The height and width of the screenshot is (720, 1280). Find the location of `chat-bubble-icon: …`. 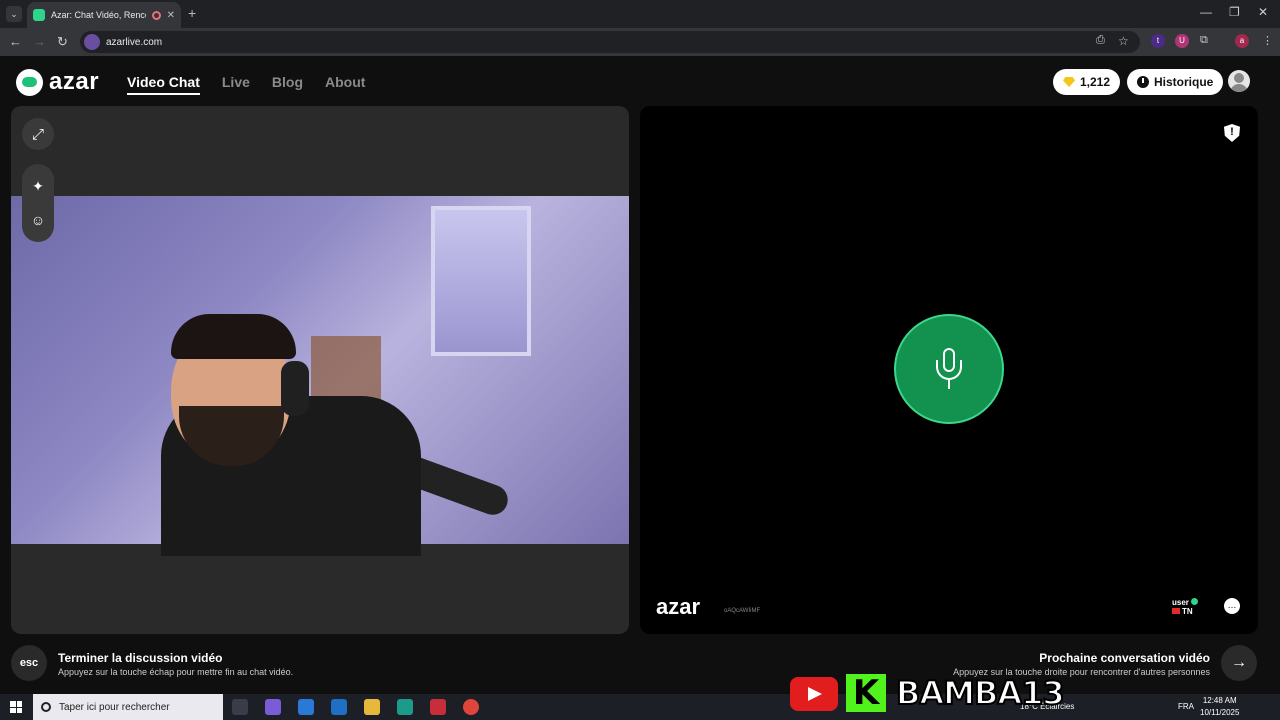

chat-bubble-icon: … is located at coordinates (1232, 606).